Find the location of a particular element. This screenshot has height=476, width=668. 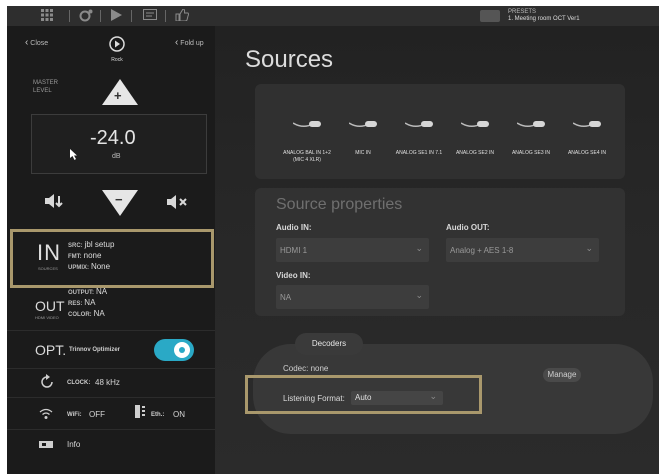

master-level-label: MASTER LEVEL is located at coordinates (46, 87).